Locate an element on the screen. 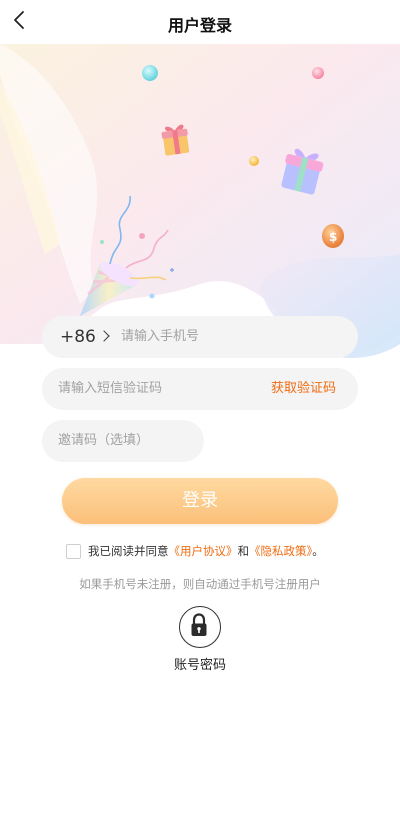 This screenshot has width=400, height=832. phone-placeholder: 请输入手机号 is located at coordinates (160, 337).